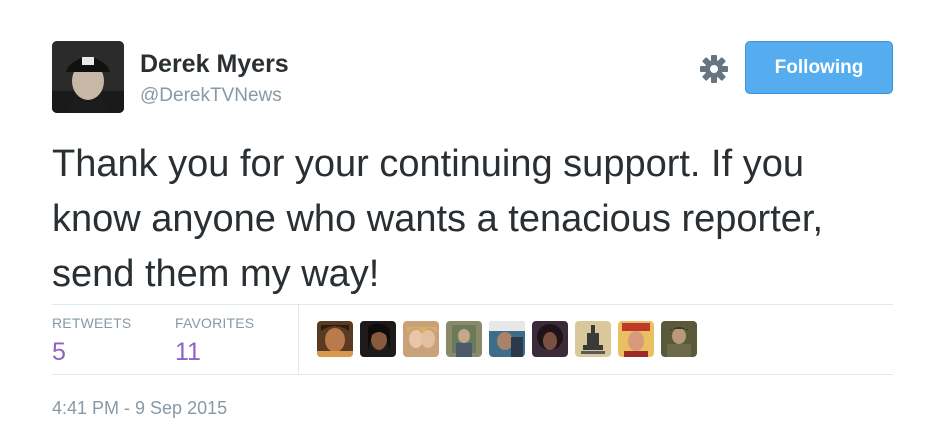 Image resolution: width=942 pixels, height=429 pixels. What do you see at coordinates (679, 339) in the screenshot?
I see `user-avatar-9-icon` at bounding box center [679, 339].